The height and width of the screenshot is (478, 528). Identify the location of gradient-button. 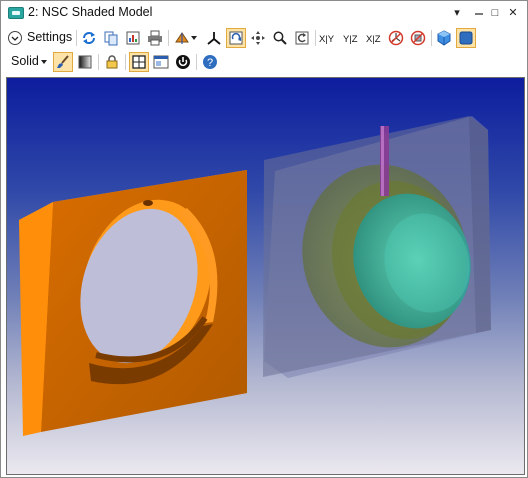
(85, 62).